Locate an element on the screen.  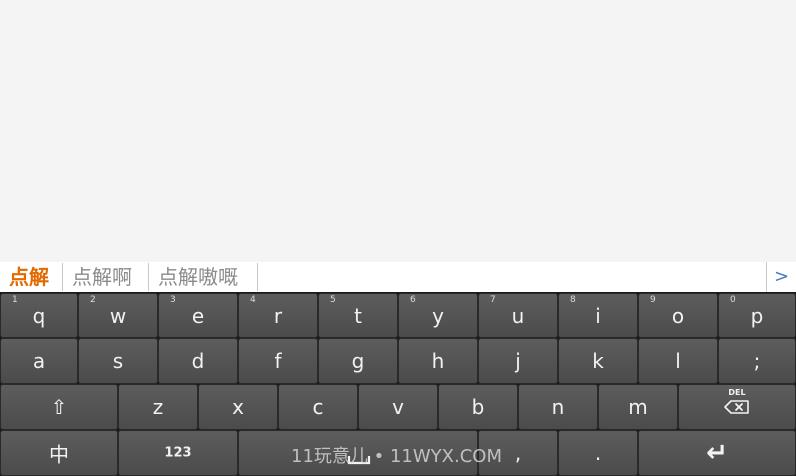
key-comma: , is located at coordinates (518, 453).